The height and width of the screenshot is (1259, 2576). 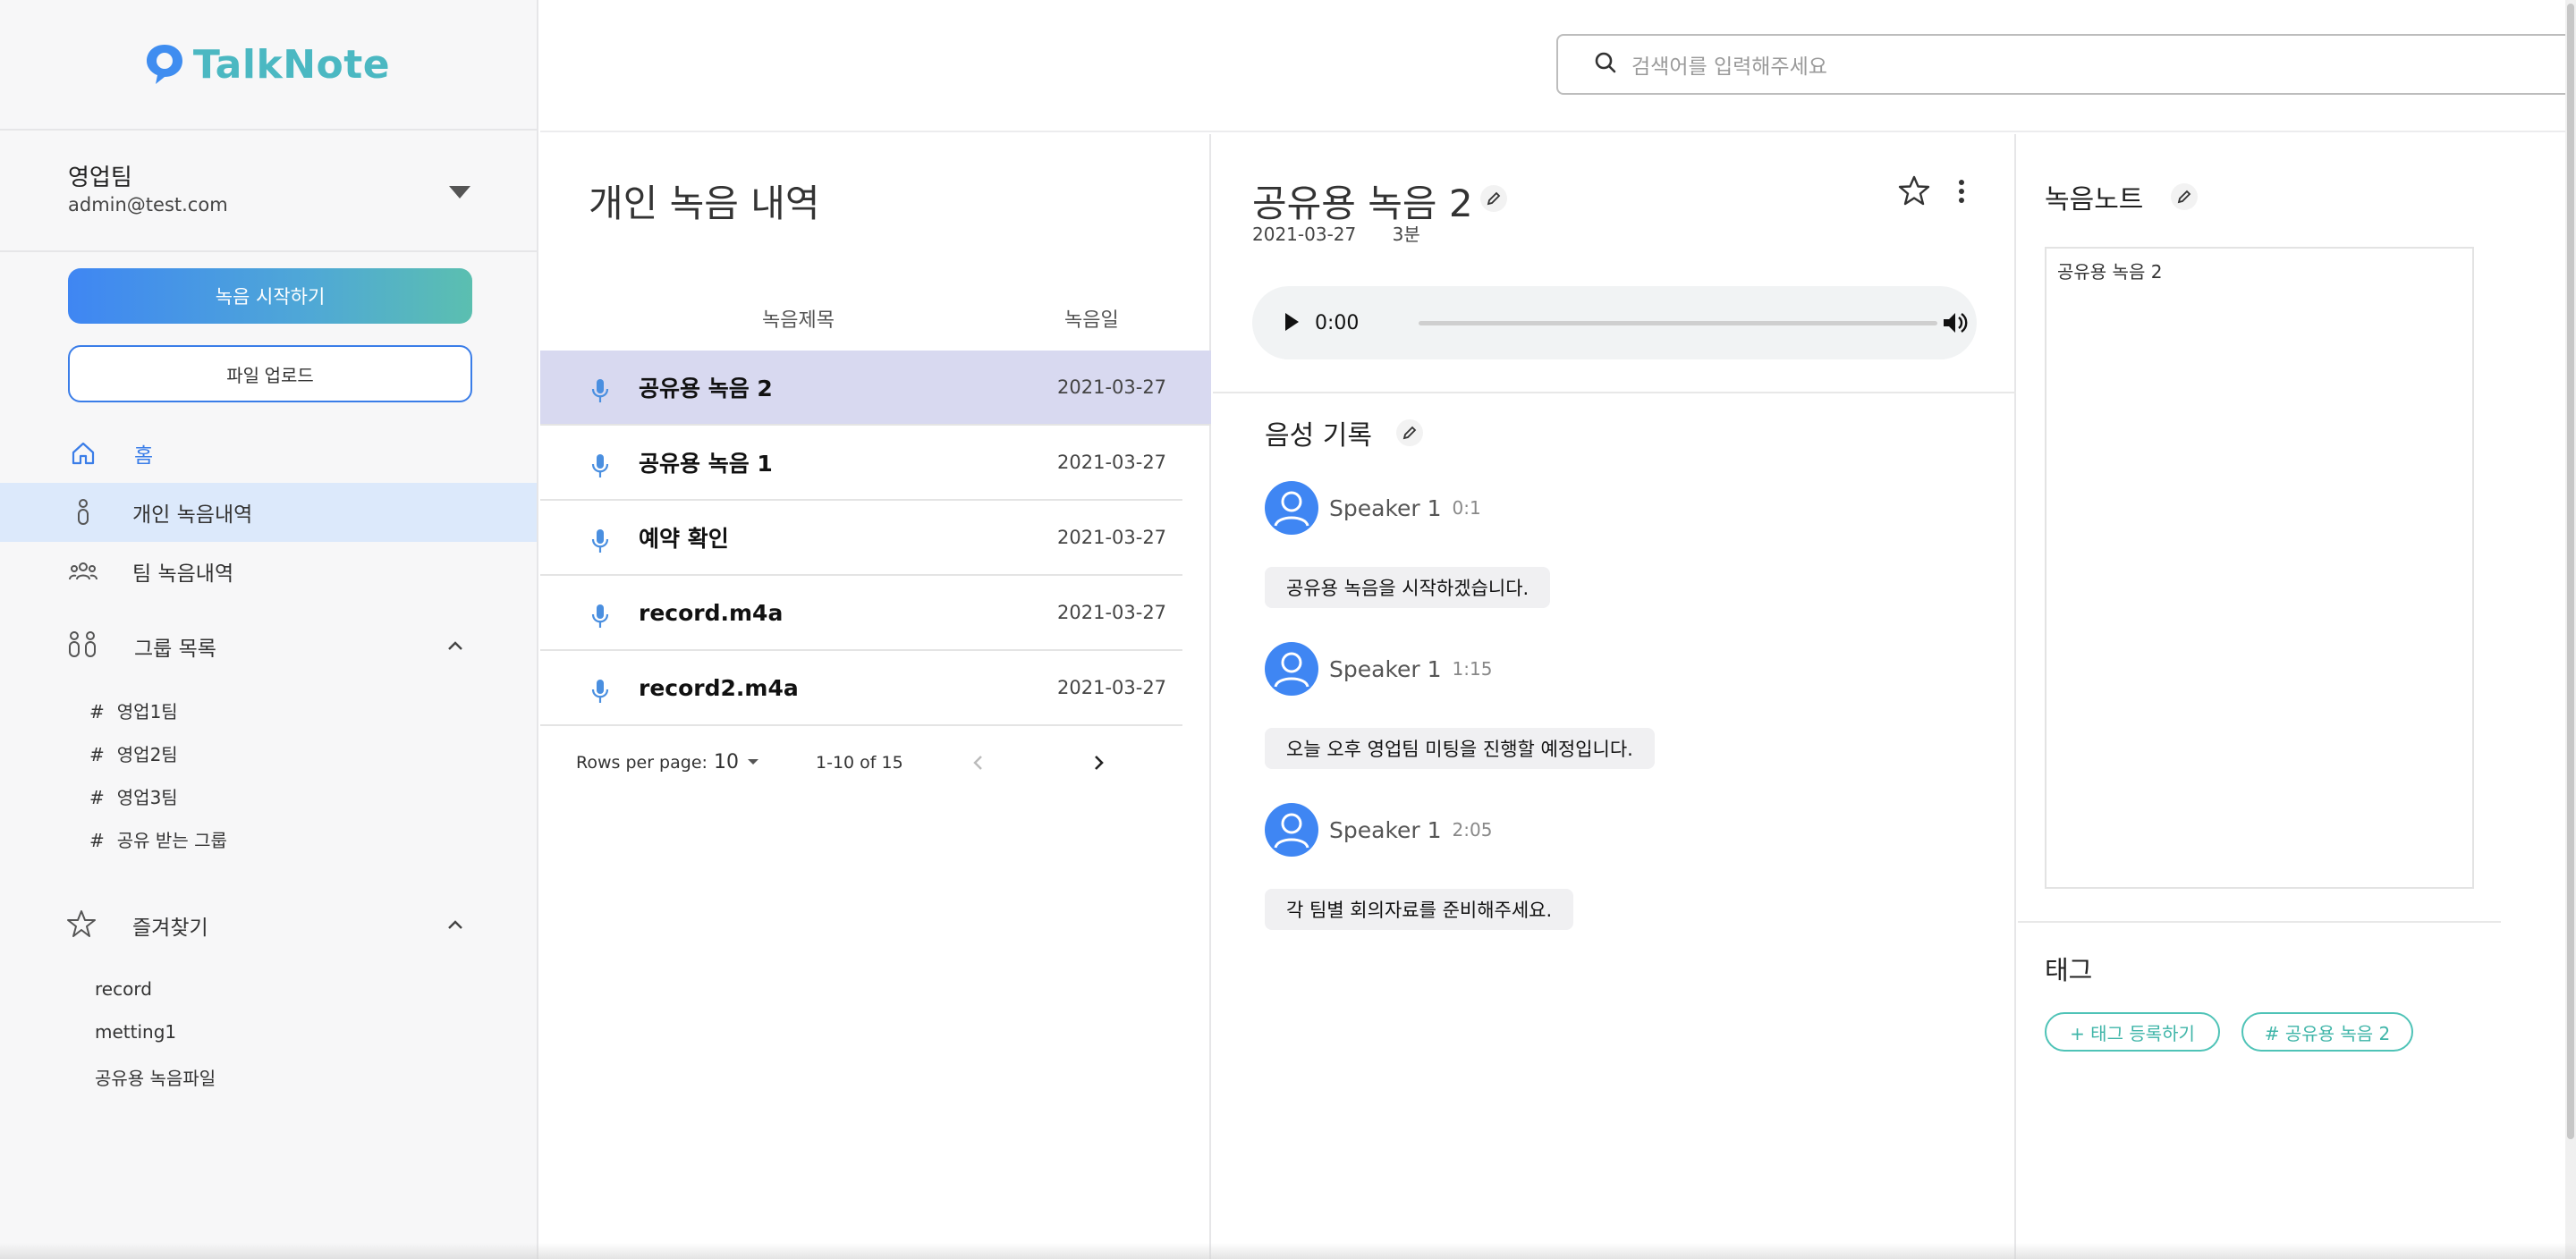 What do you see at coordinates (859, 763) in the screenshot?
I see `page-range: 1-10 of 15` at bounding box center [859, 763].